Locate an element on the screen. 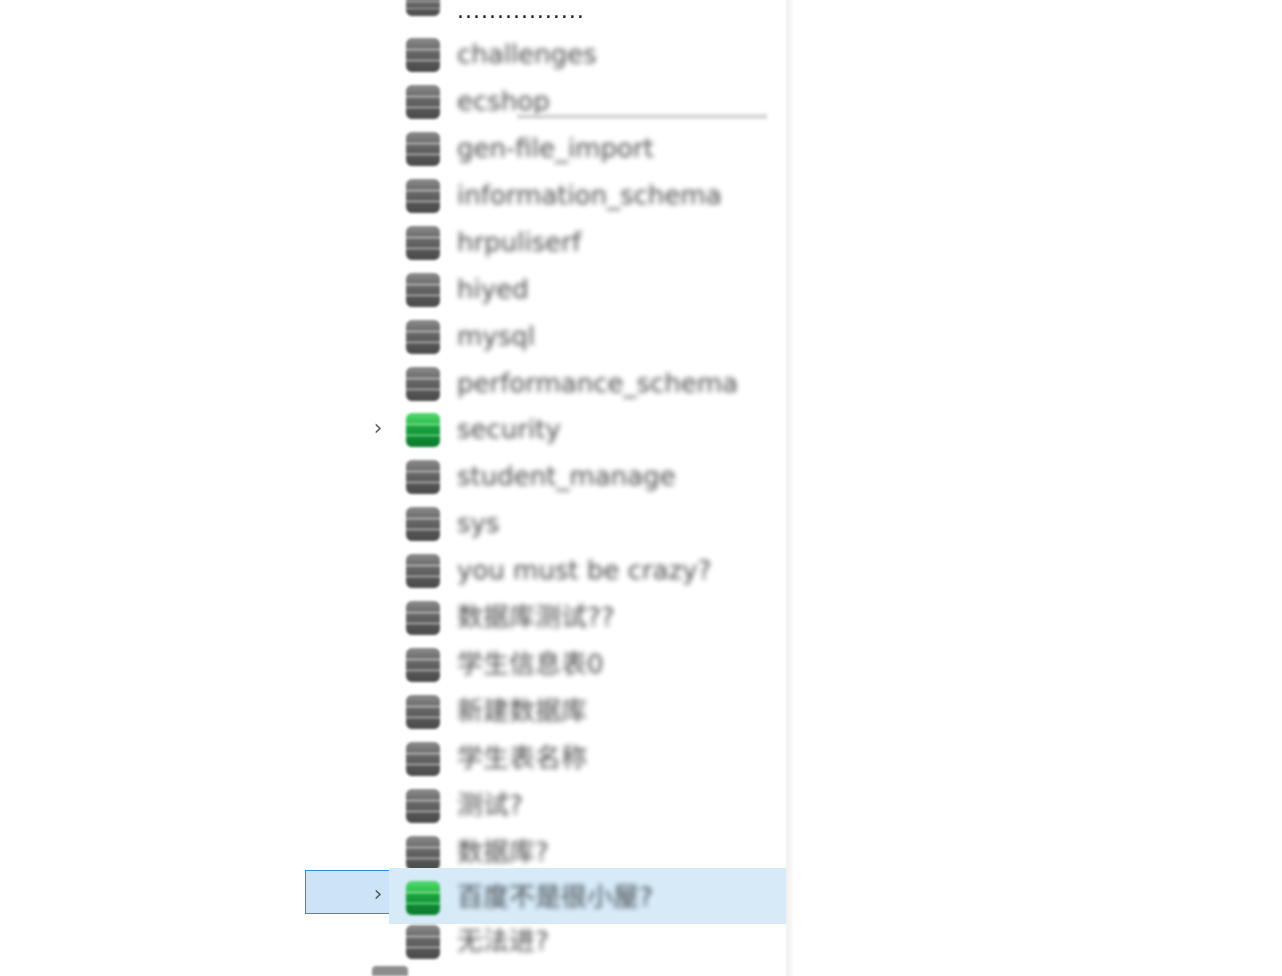  tree-item-cjk-2: 学生信息表0 is located at coordinates (546, 664).